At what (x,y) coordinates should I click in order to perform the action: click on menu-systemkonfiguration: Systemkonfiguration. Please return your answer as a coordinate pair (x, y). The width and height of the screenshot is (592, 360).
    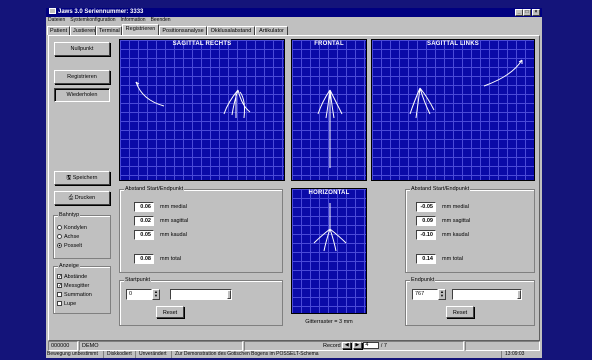
    Looking at the image, I should click on (92, 20).